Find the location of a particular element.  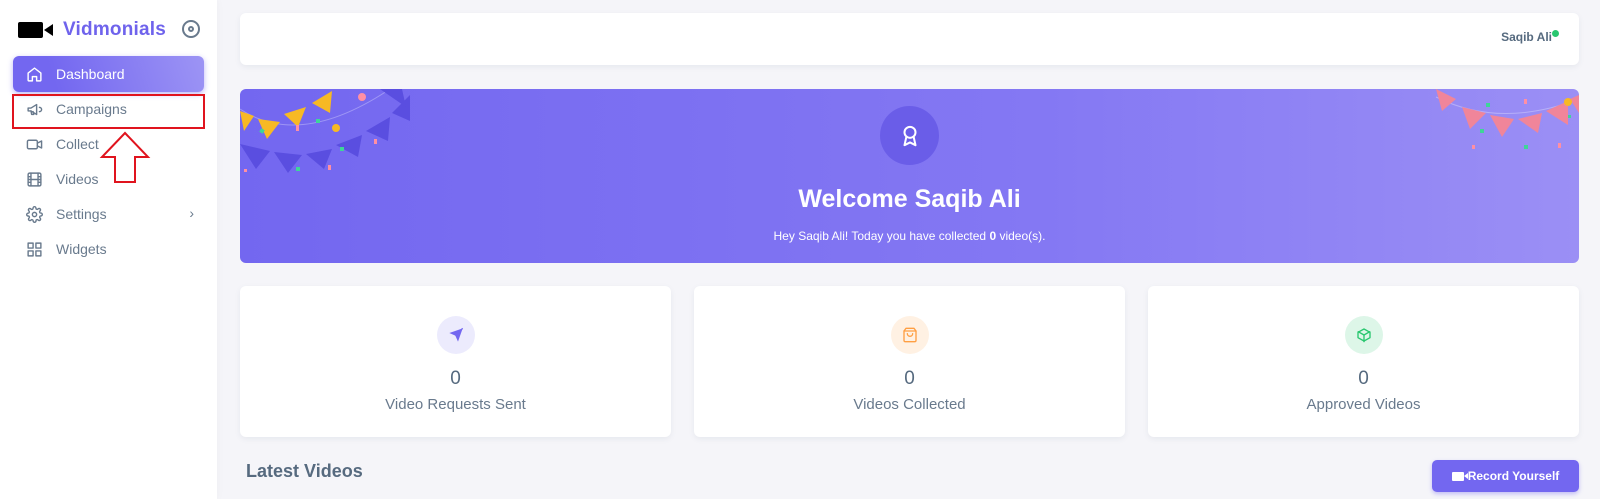

sidebar-item-label: Videos is located at coordinates (77, 179).